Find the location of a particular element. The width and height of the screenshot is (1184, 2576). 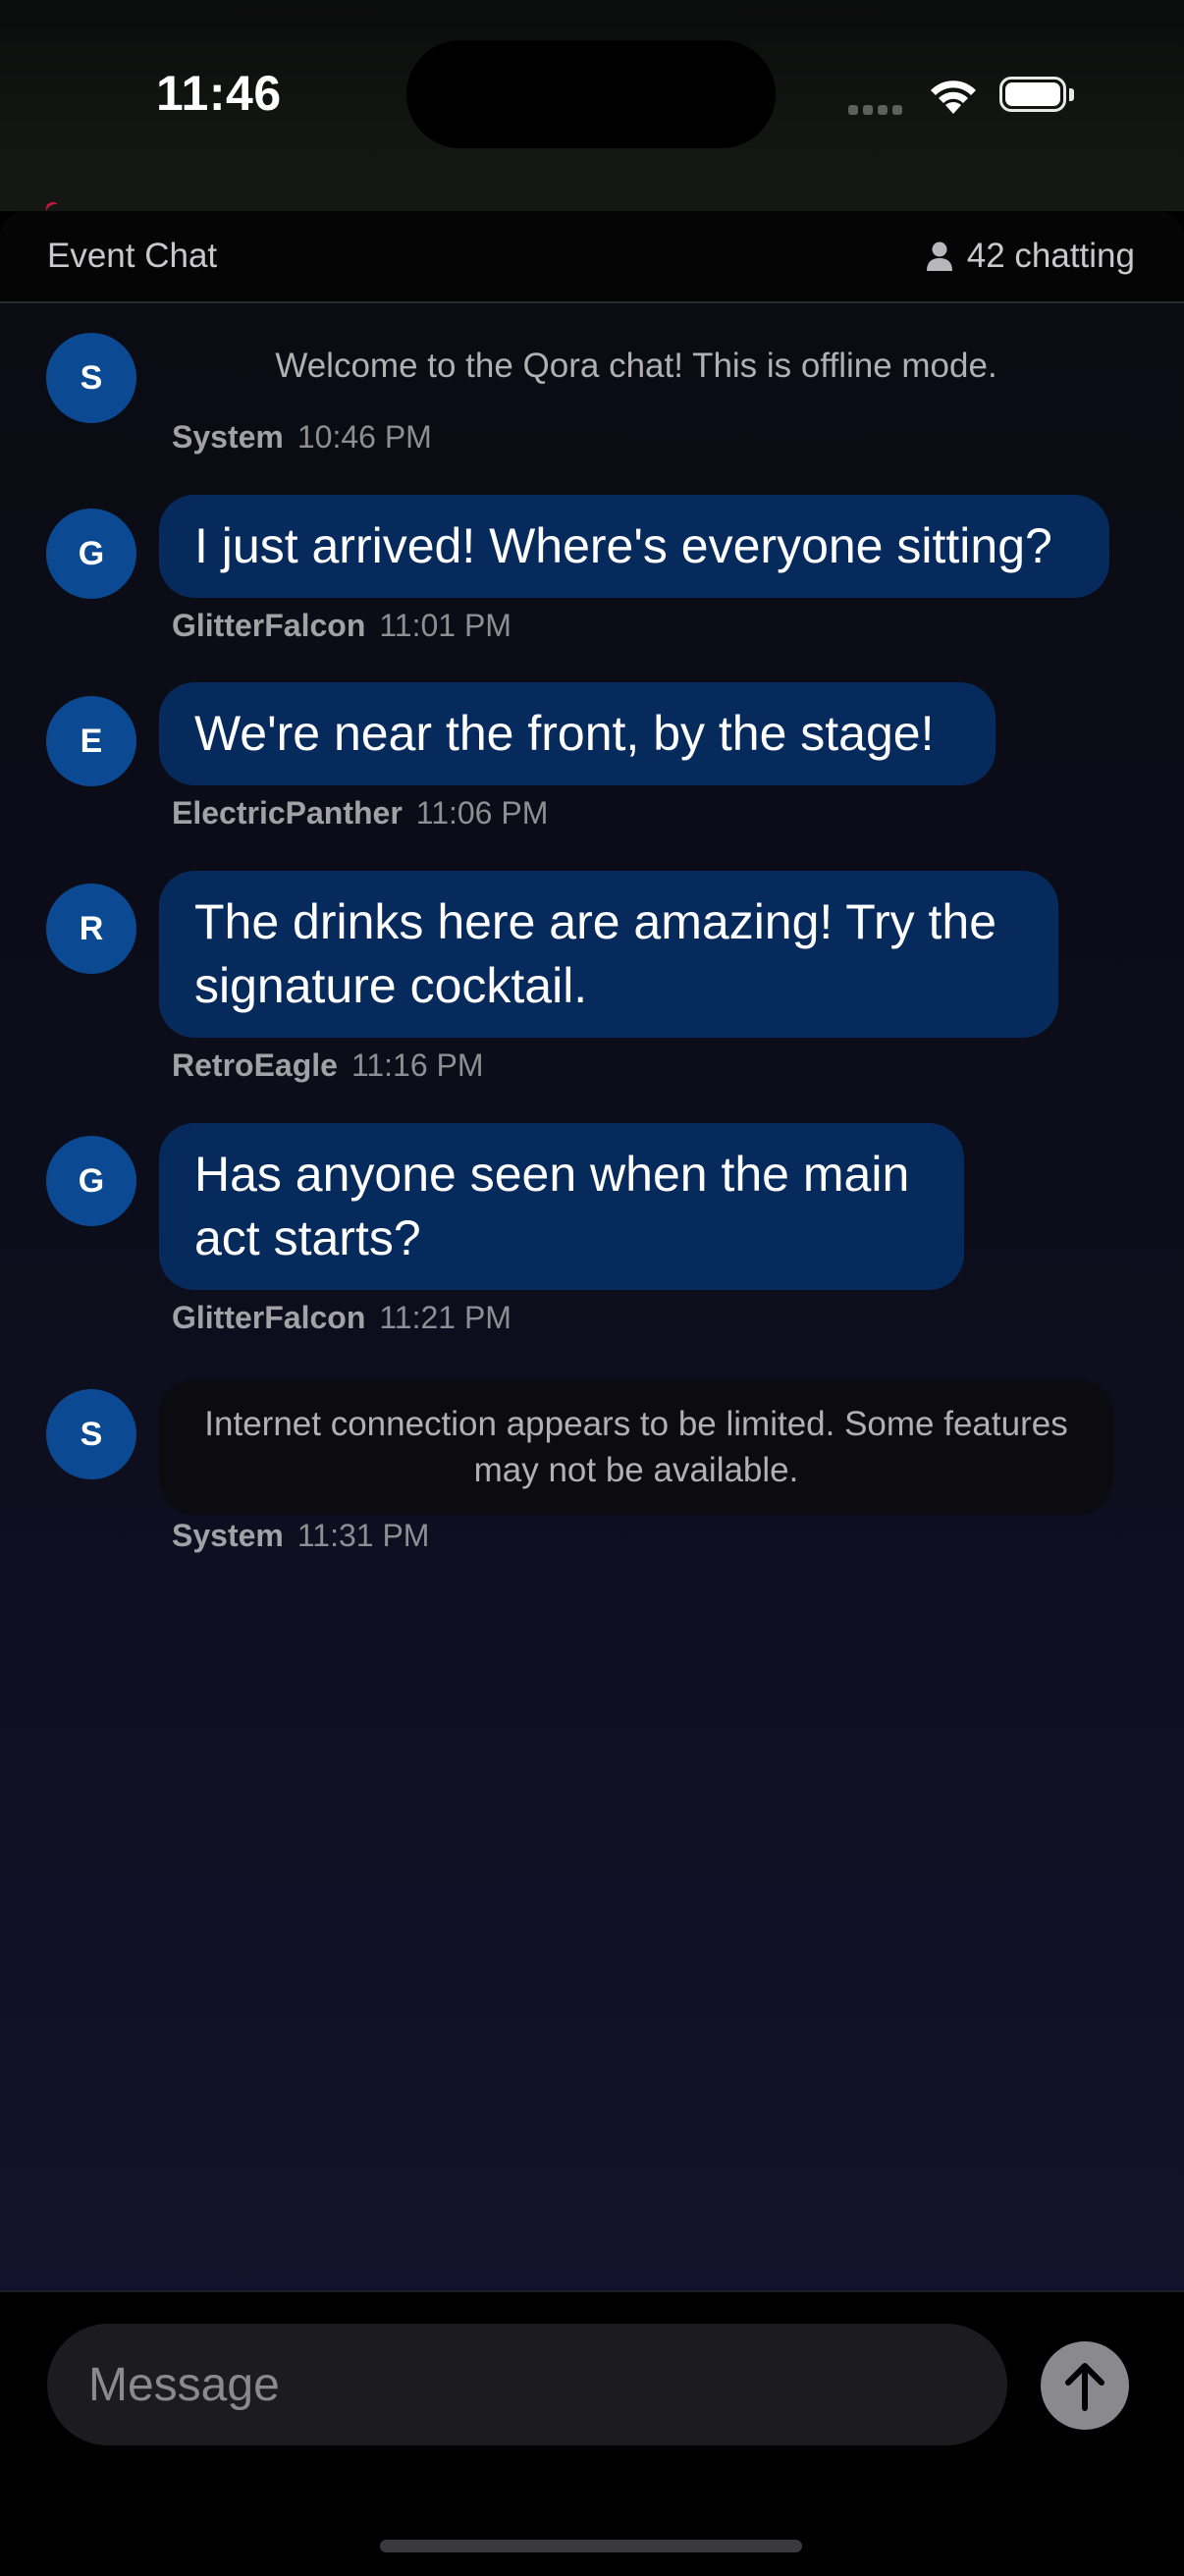

message-time: 10:46 PM is located at coordinates (364, 437).